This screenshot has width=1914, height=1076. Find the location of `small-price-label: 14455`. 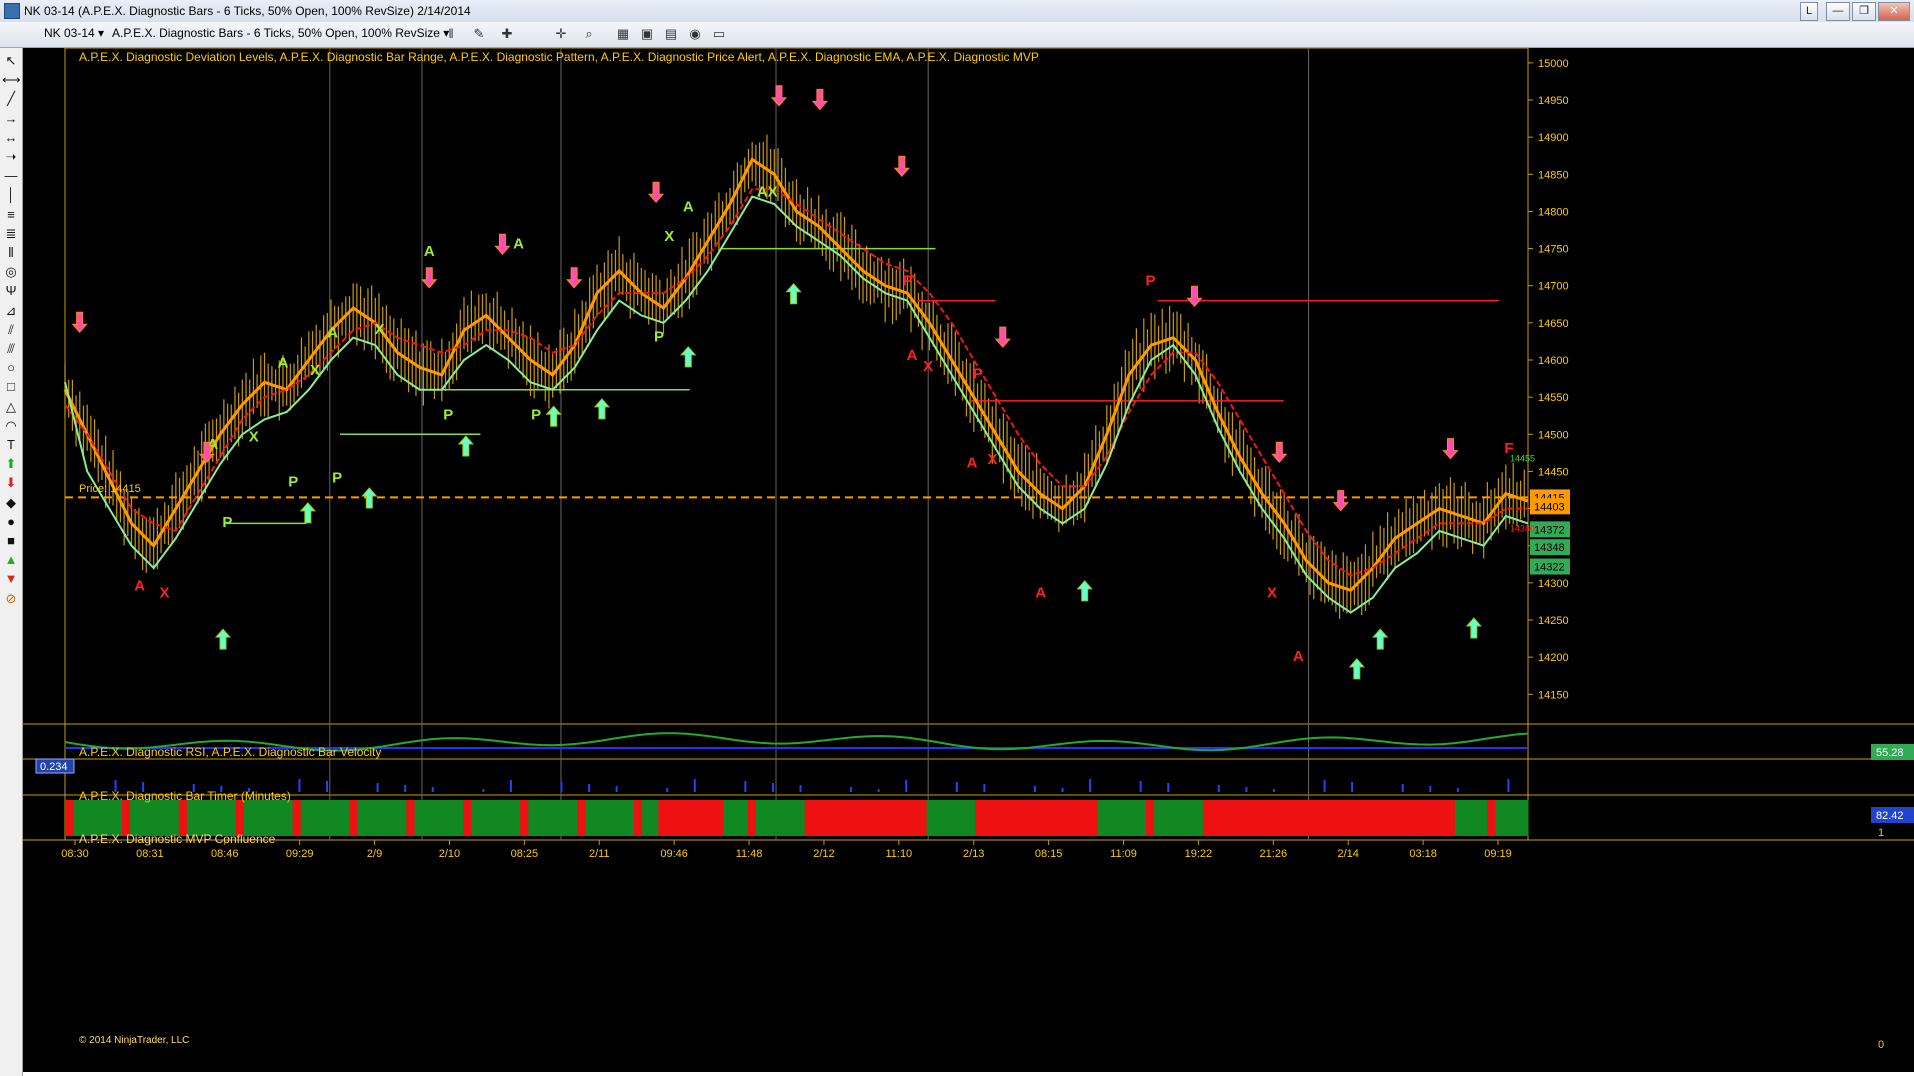

small-price-label: 14455 is located at coordinates (1522, 459).